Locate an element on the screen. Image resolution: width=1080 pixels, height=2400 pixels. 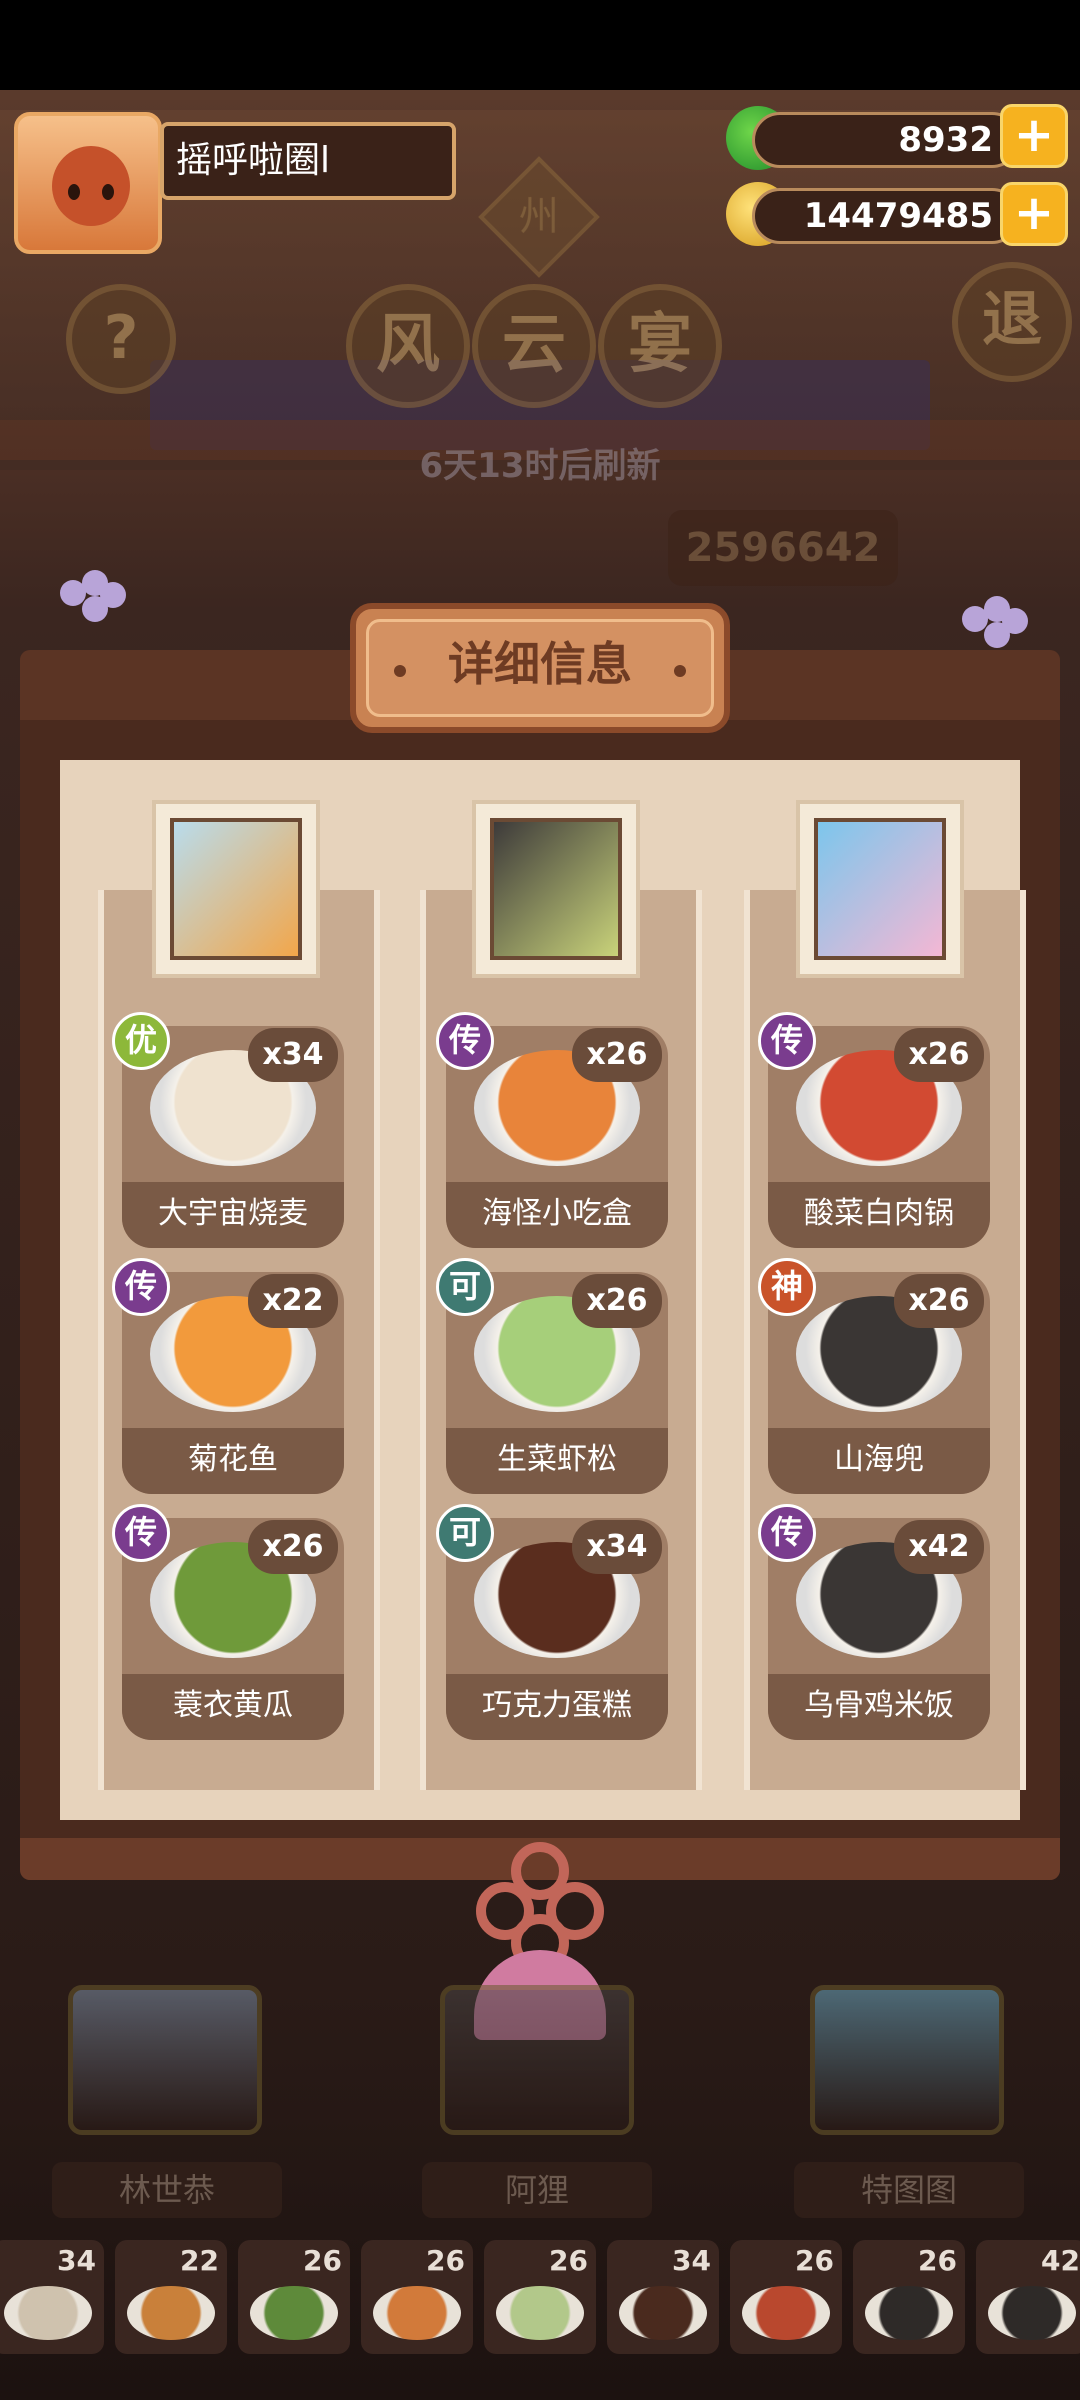
panel-title-plate: 详细信息 is located at coordinates (540, 668).